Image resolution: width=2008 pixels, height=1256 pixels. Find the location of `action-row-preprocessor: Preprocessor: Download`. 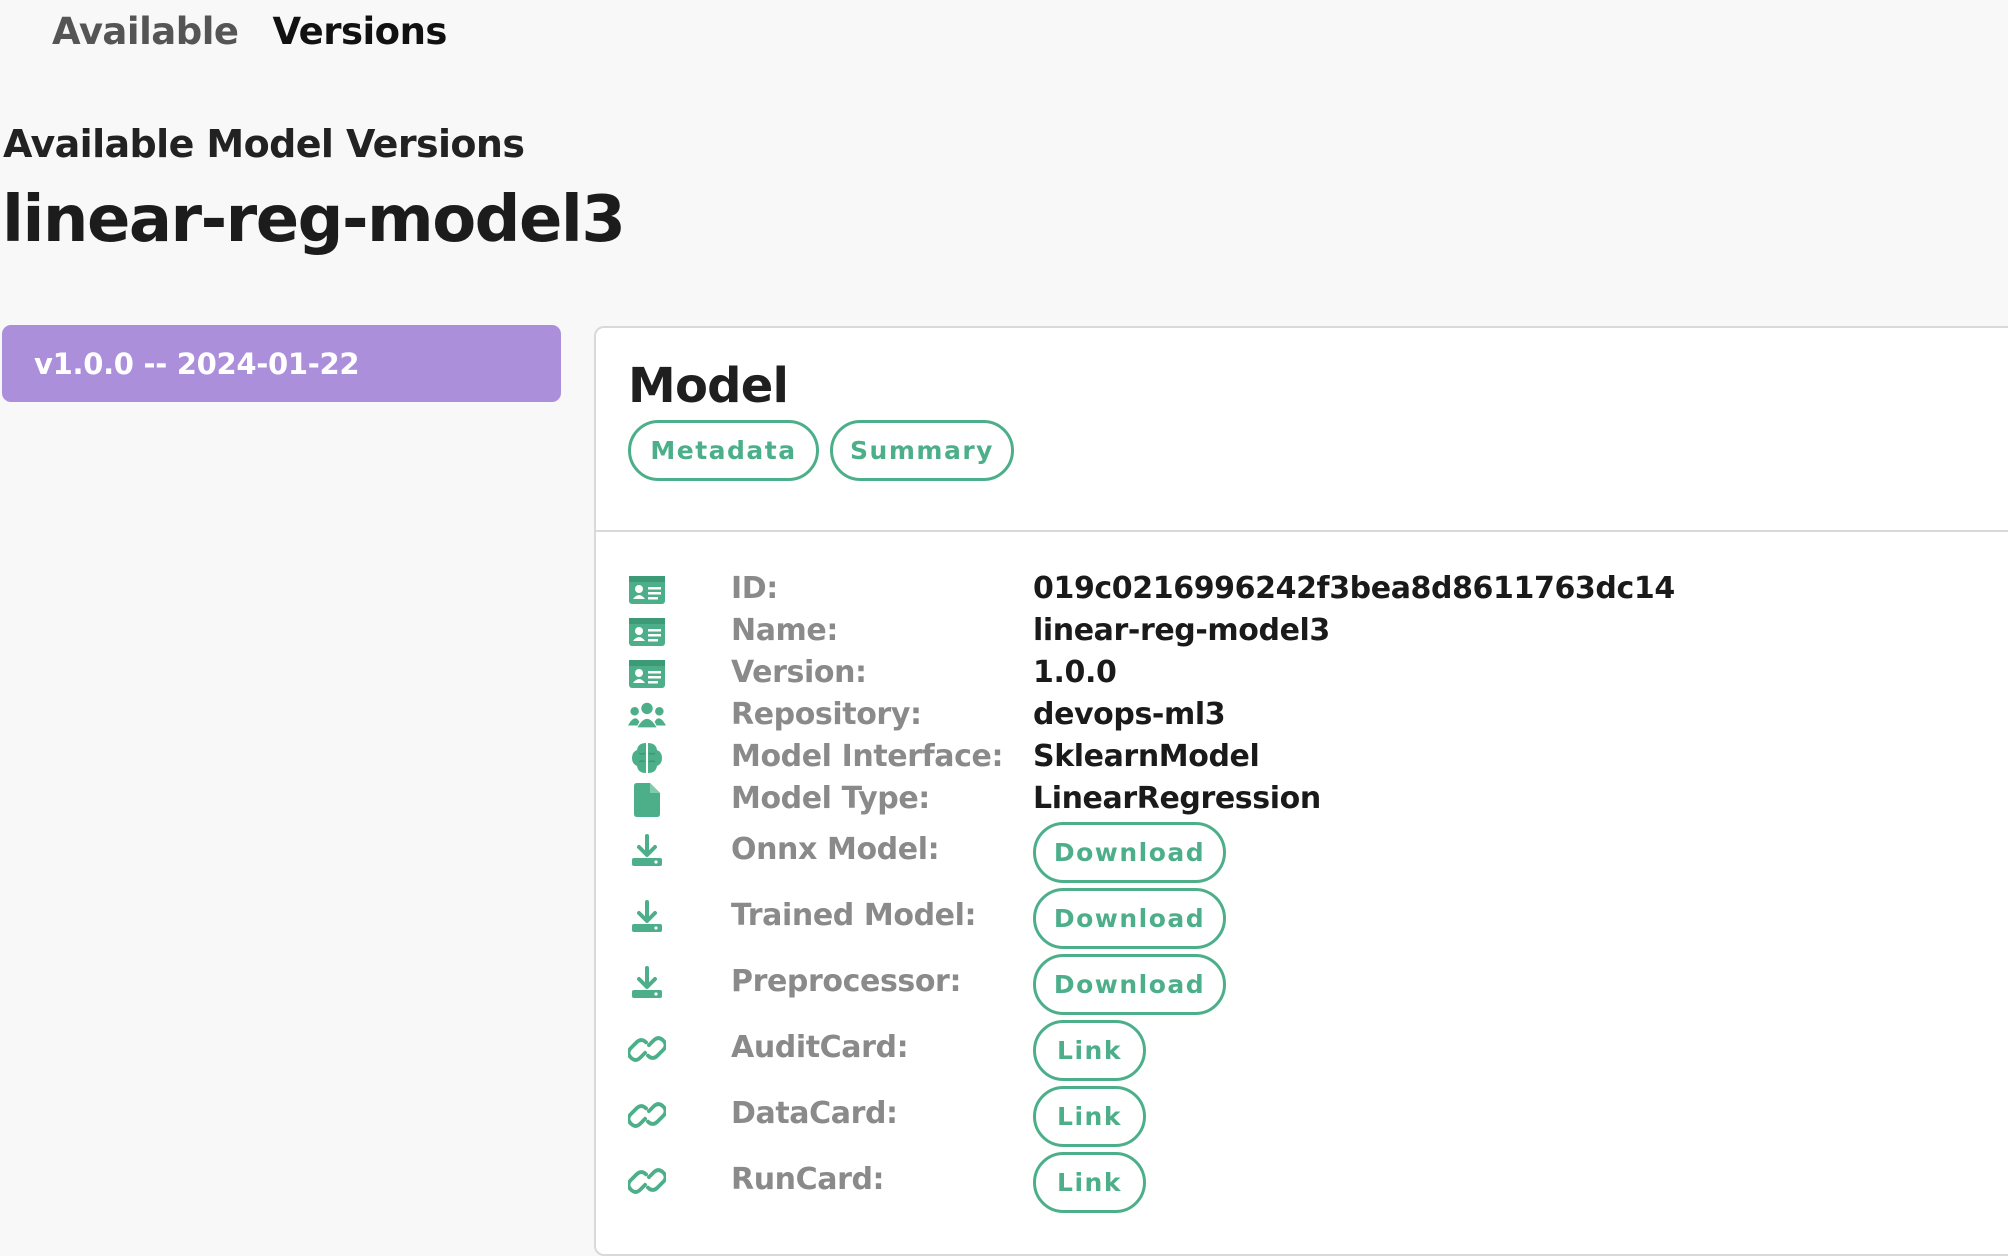

action-row-preprocessor: Preprocessor: Download is located at coordinates (1296, 984).